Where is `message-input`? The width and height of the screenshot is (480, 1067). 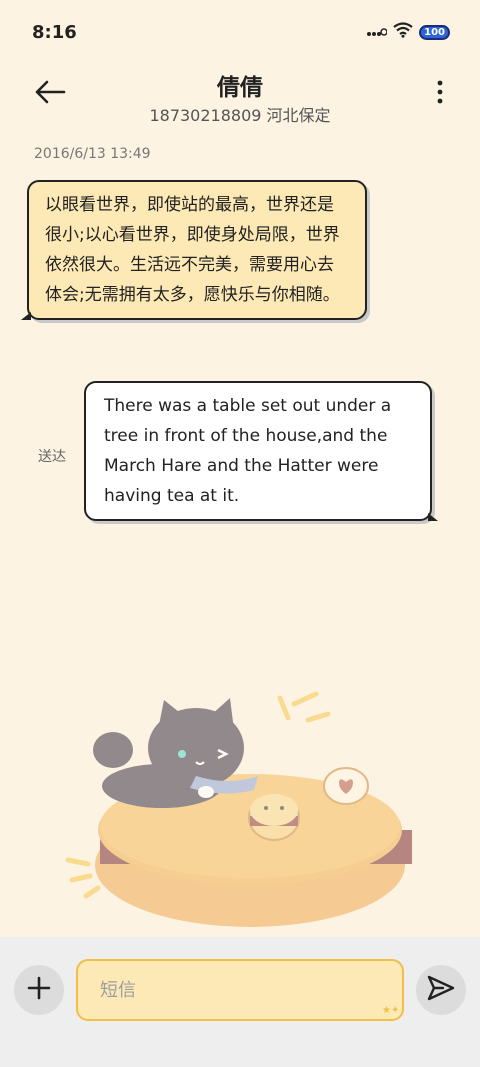 message-input is located at coordinates (240, 990).